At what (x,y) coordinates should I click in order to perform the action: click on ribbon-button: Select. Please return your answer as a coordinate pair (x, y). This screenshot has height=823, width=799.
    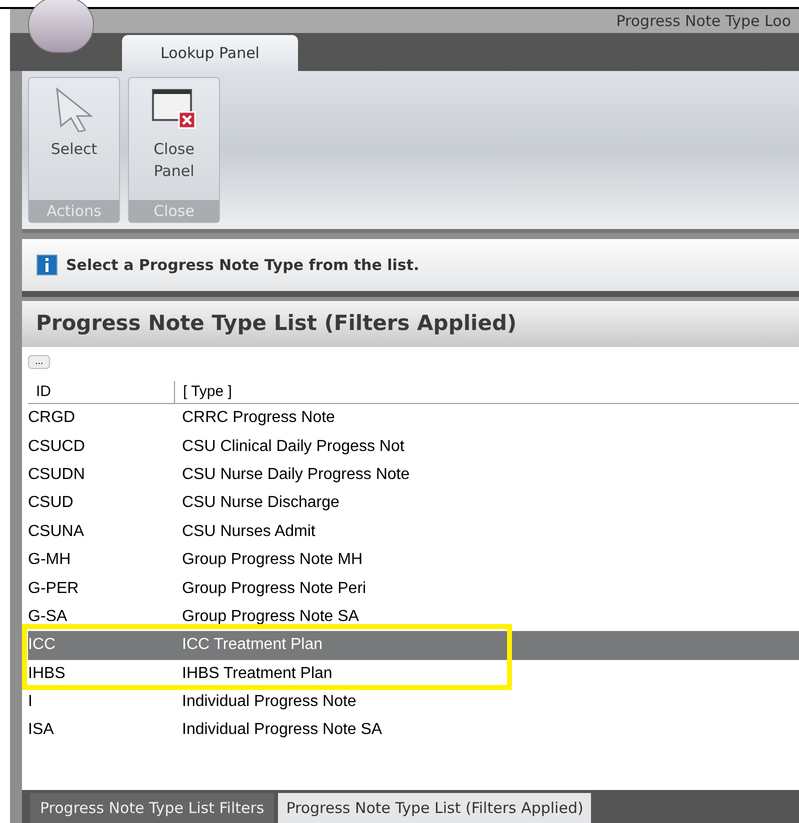
    Looking at the image, I should click on (74, 139).